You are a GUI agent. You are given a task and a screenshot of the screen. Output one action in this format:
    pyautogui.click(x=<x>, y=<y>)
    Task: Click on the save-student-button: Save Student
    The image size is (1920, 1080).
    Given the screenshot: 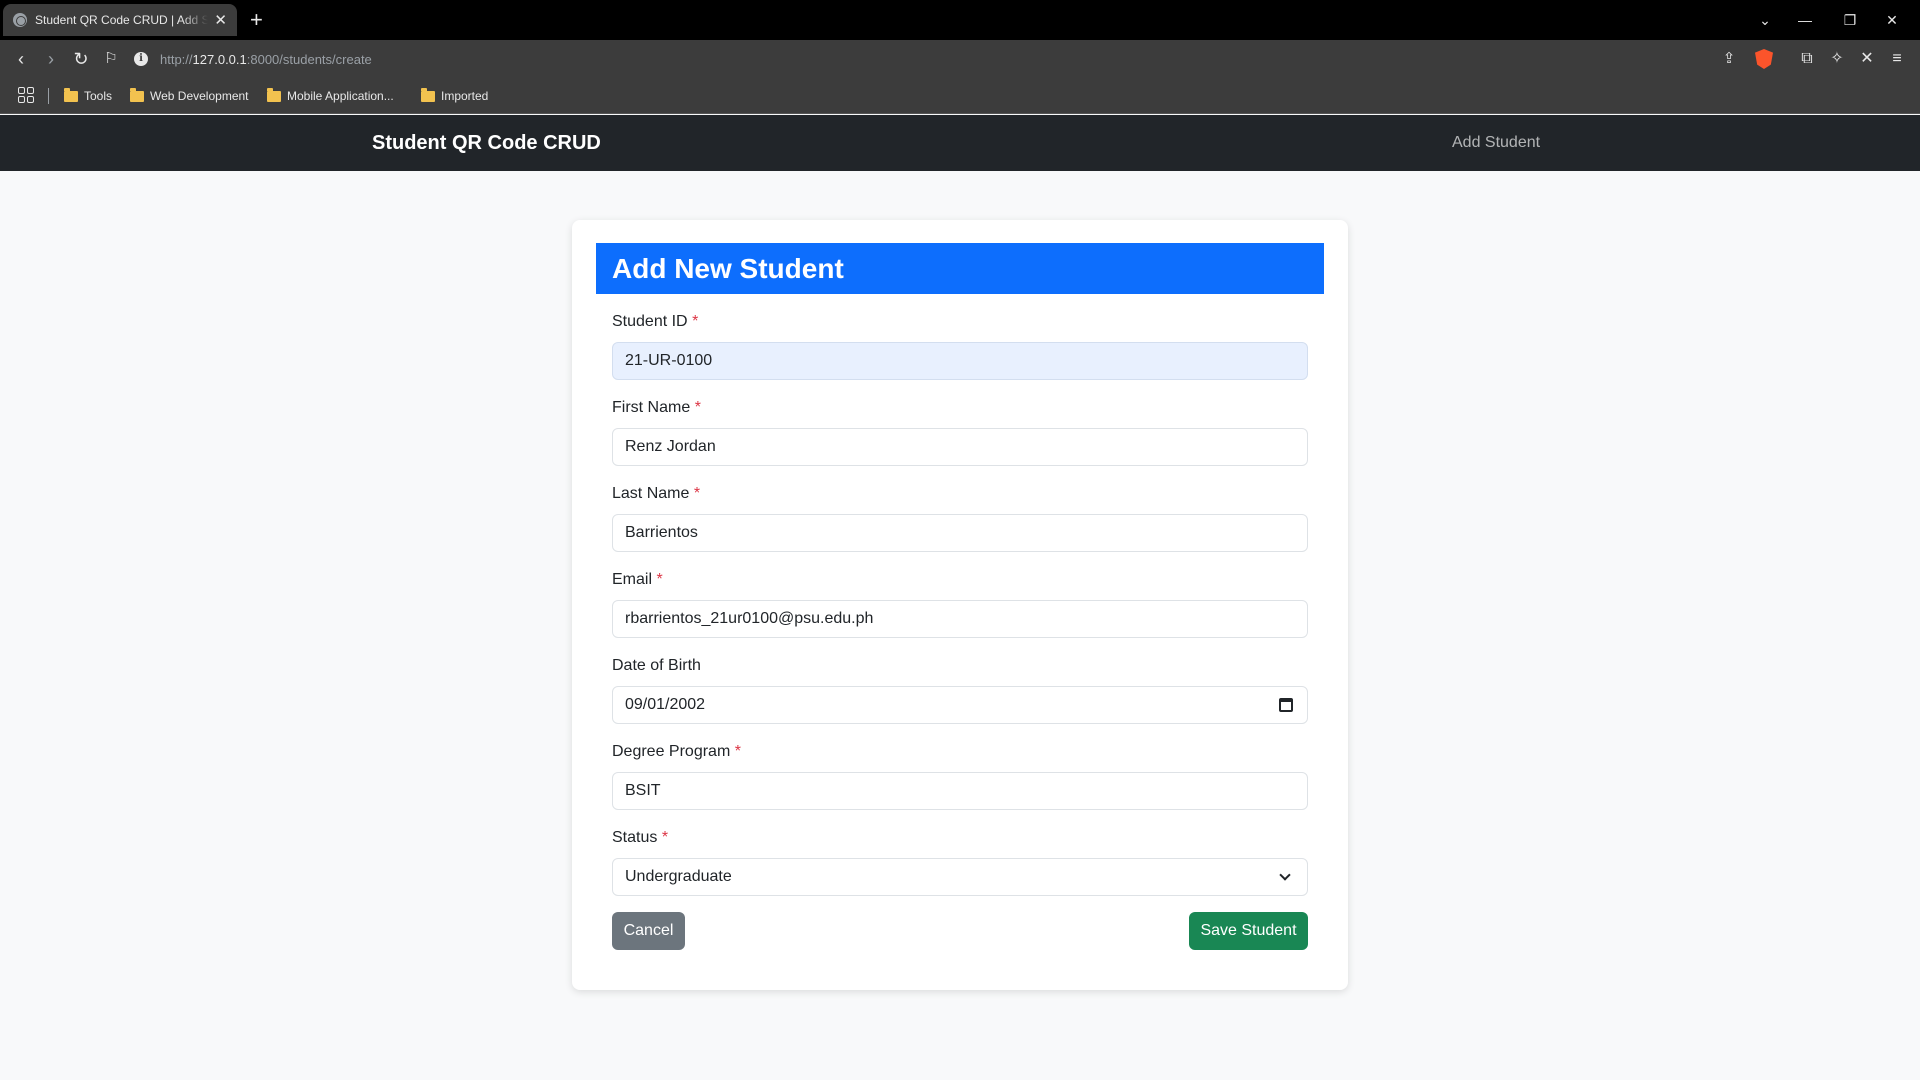 What is the action you would take?
    pyautogui.click(x=1248, y=931)
    